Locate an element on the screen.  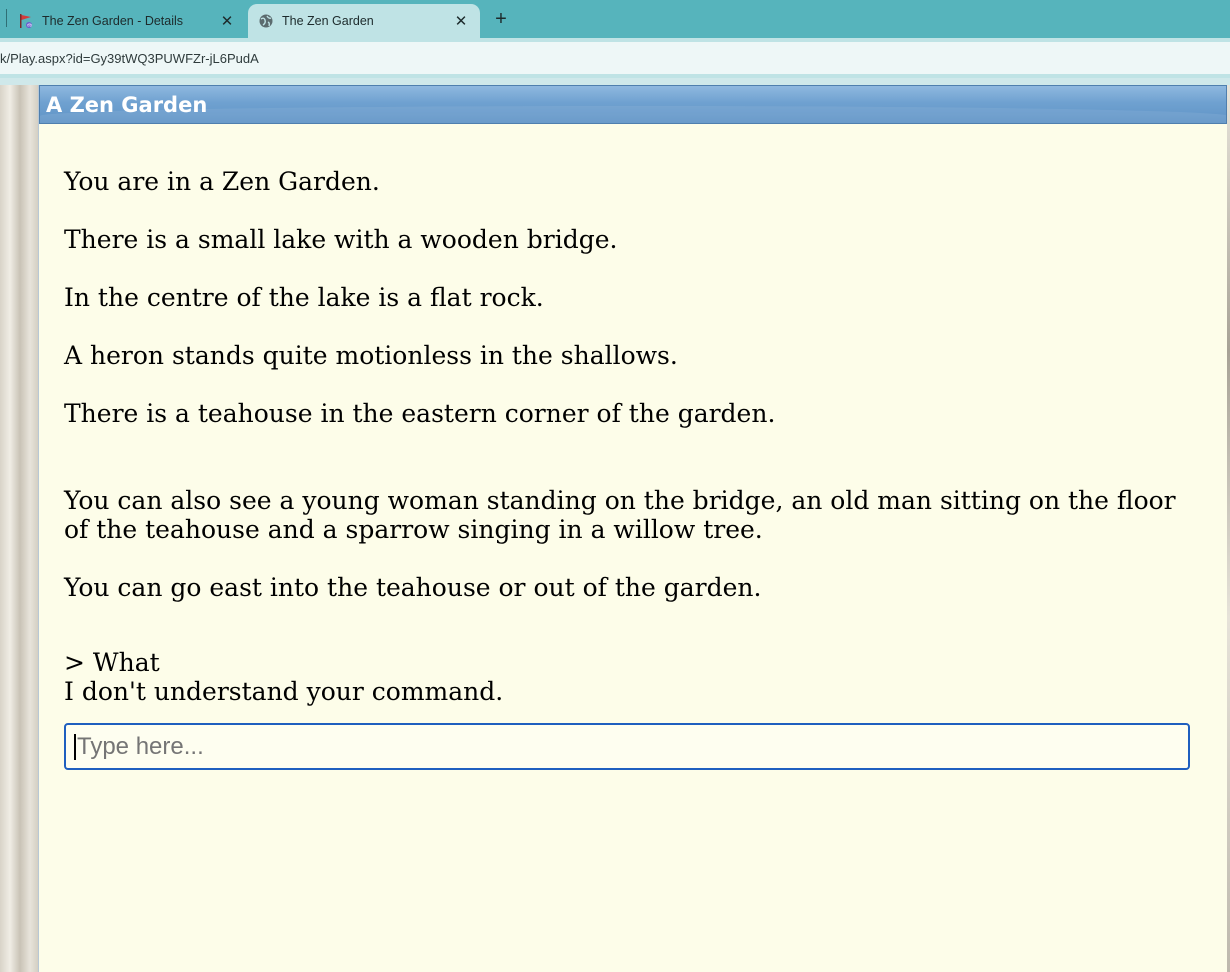
tab-title: The Zen Garden is located at coordinates (328, 21).